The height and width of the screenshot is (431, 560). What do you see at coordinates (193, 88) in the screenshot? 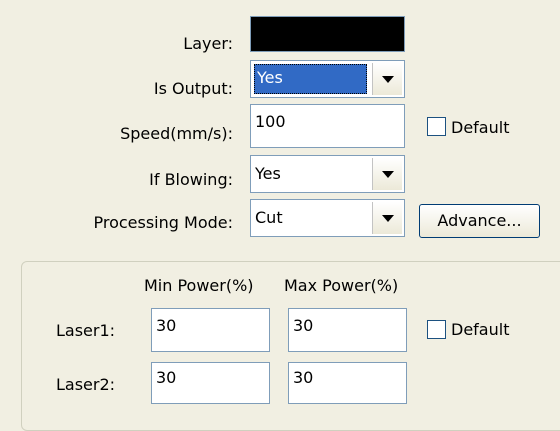
I see `is-output-label: Is Output:` at bounding box center [193, 88].